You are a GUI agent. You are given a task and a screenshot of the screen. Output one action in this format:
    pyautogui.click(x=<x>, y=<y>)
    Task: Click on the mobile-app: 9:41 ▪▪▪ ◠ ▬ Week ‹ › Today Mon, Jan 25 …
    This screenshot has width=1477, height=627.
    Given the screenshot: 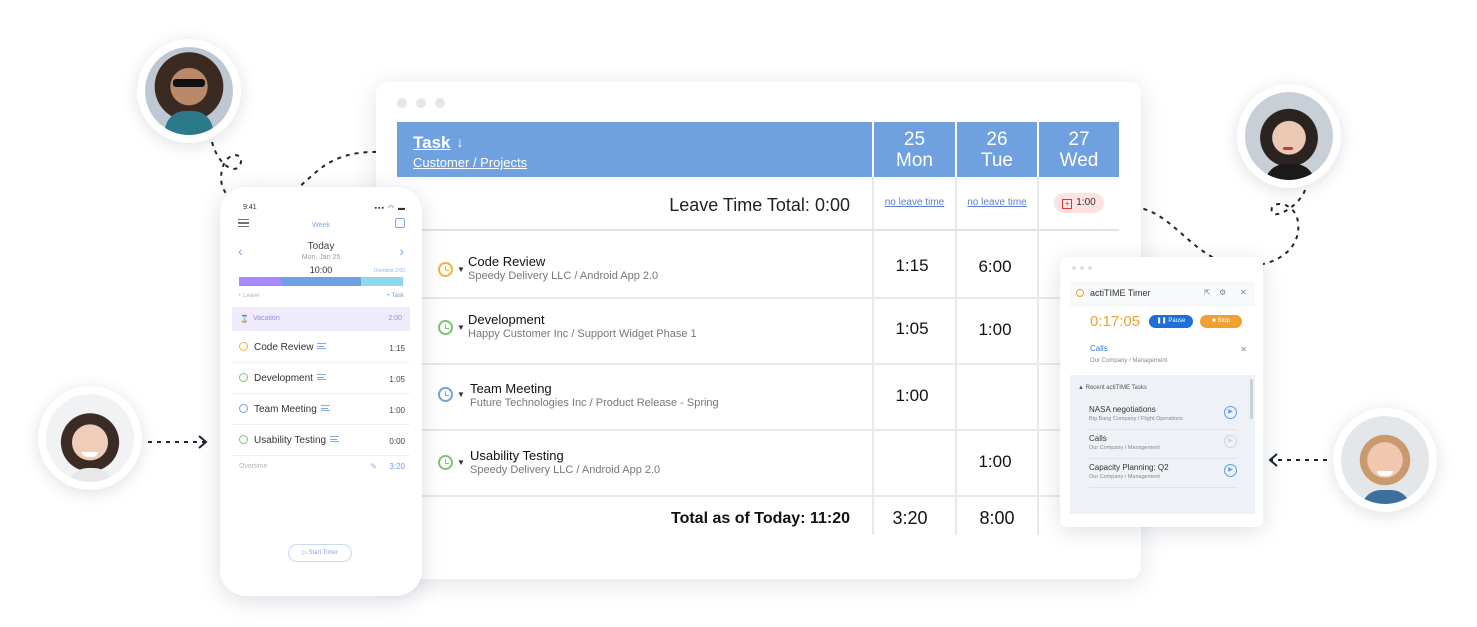 What is the action you would take?
    pyautogui.click(x=321, y=391)
    